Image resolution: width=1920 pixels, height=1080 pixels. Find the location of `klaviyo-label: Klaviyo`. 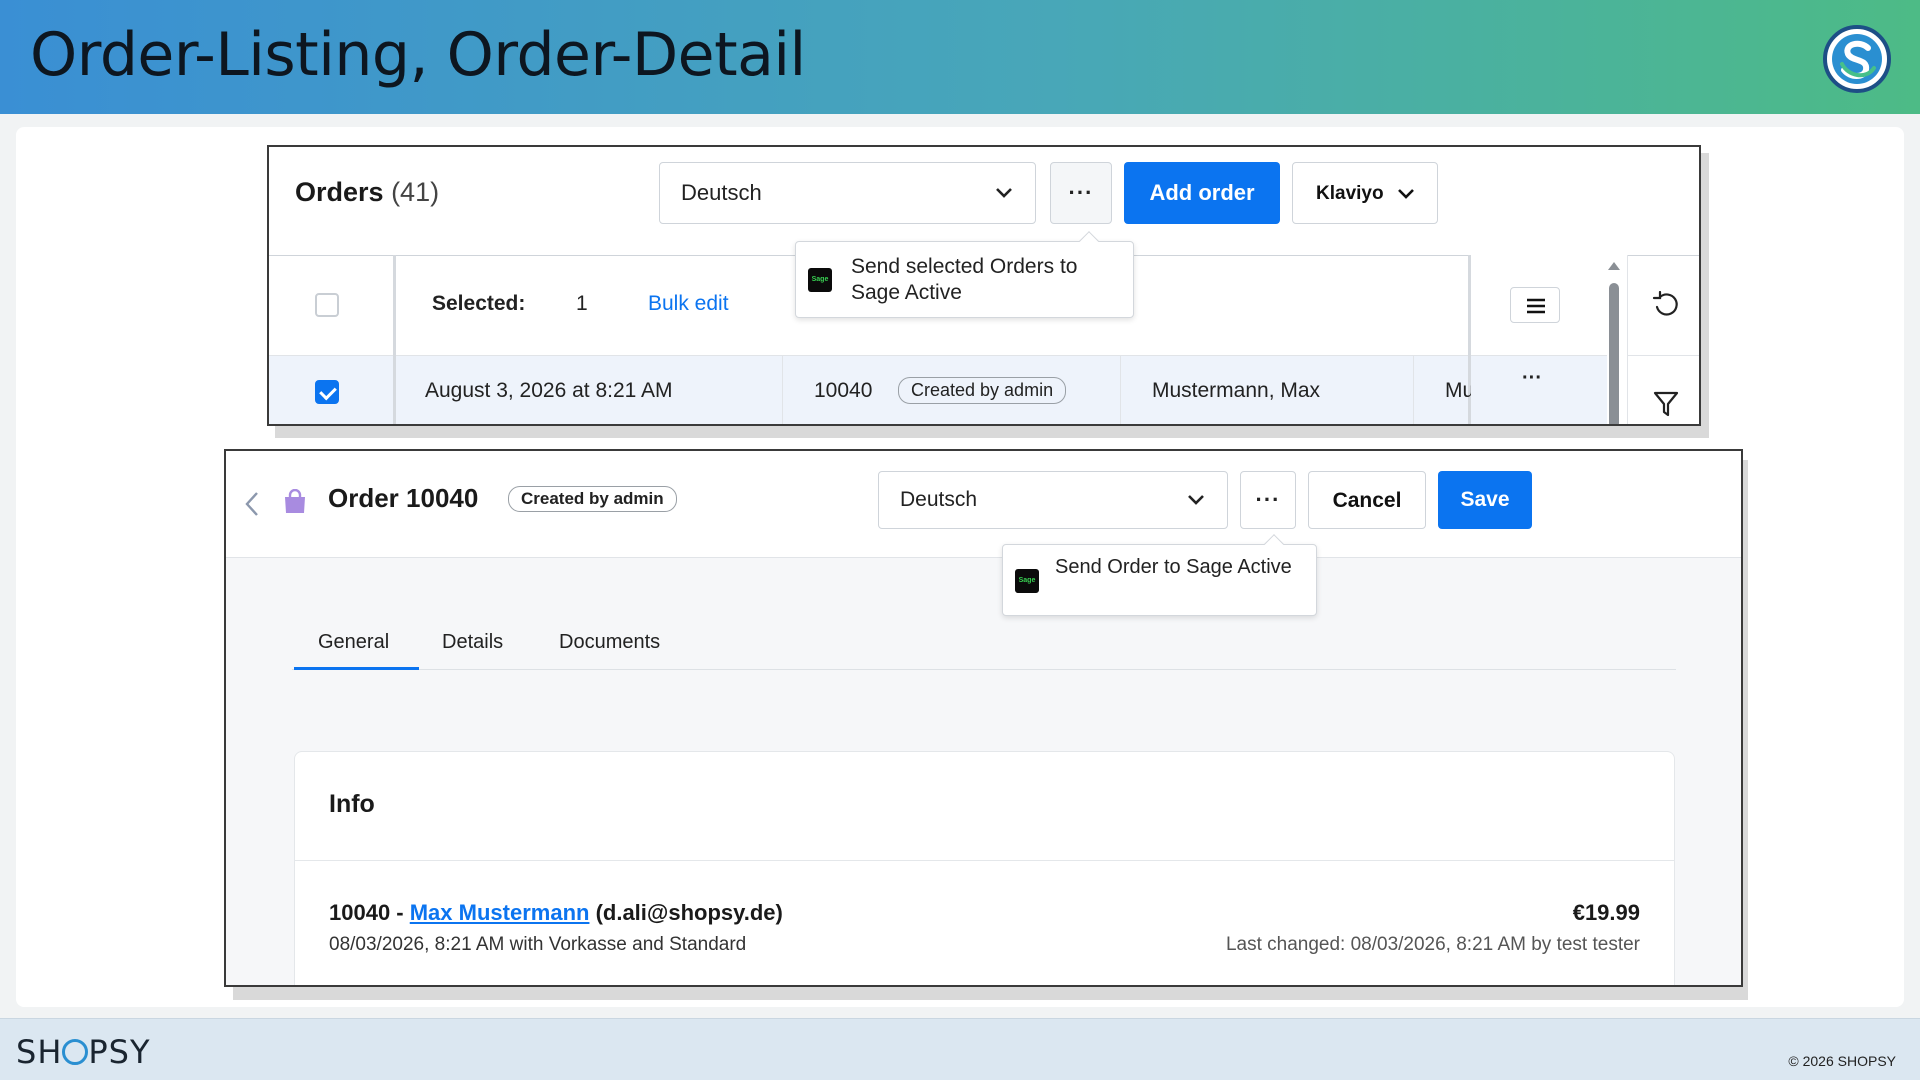

klaviyo-label: Klaviyo is located at coordinates (1350, 193).